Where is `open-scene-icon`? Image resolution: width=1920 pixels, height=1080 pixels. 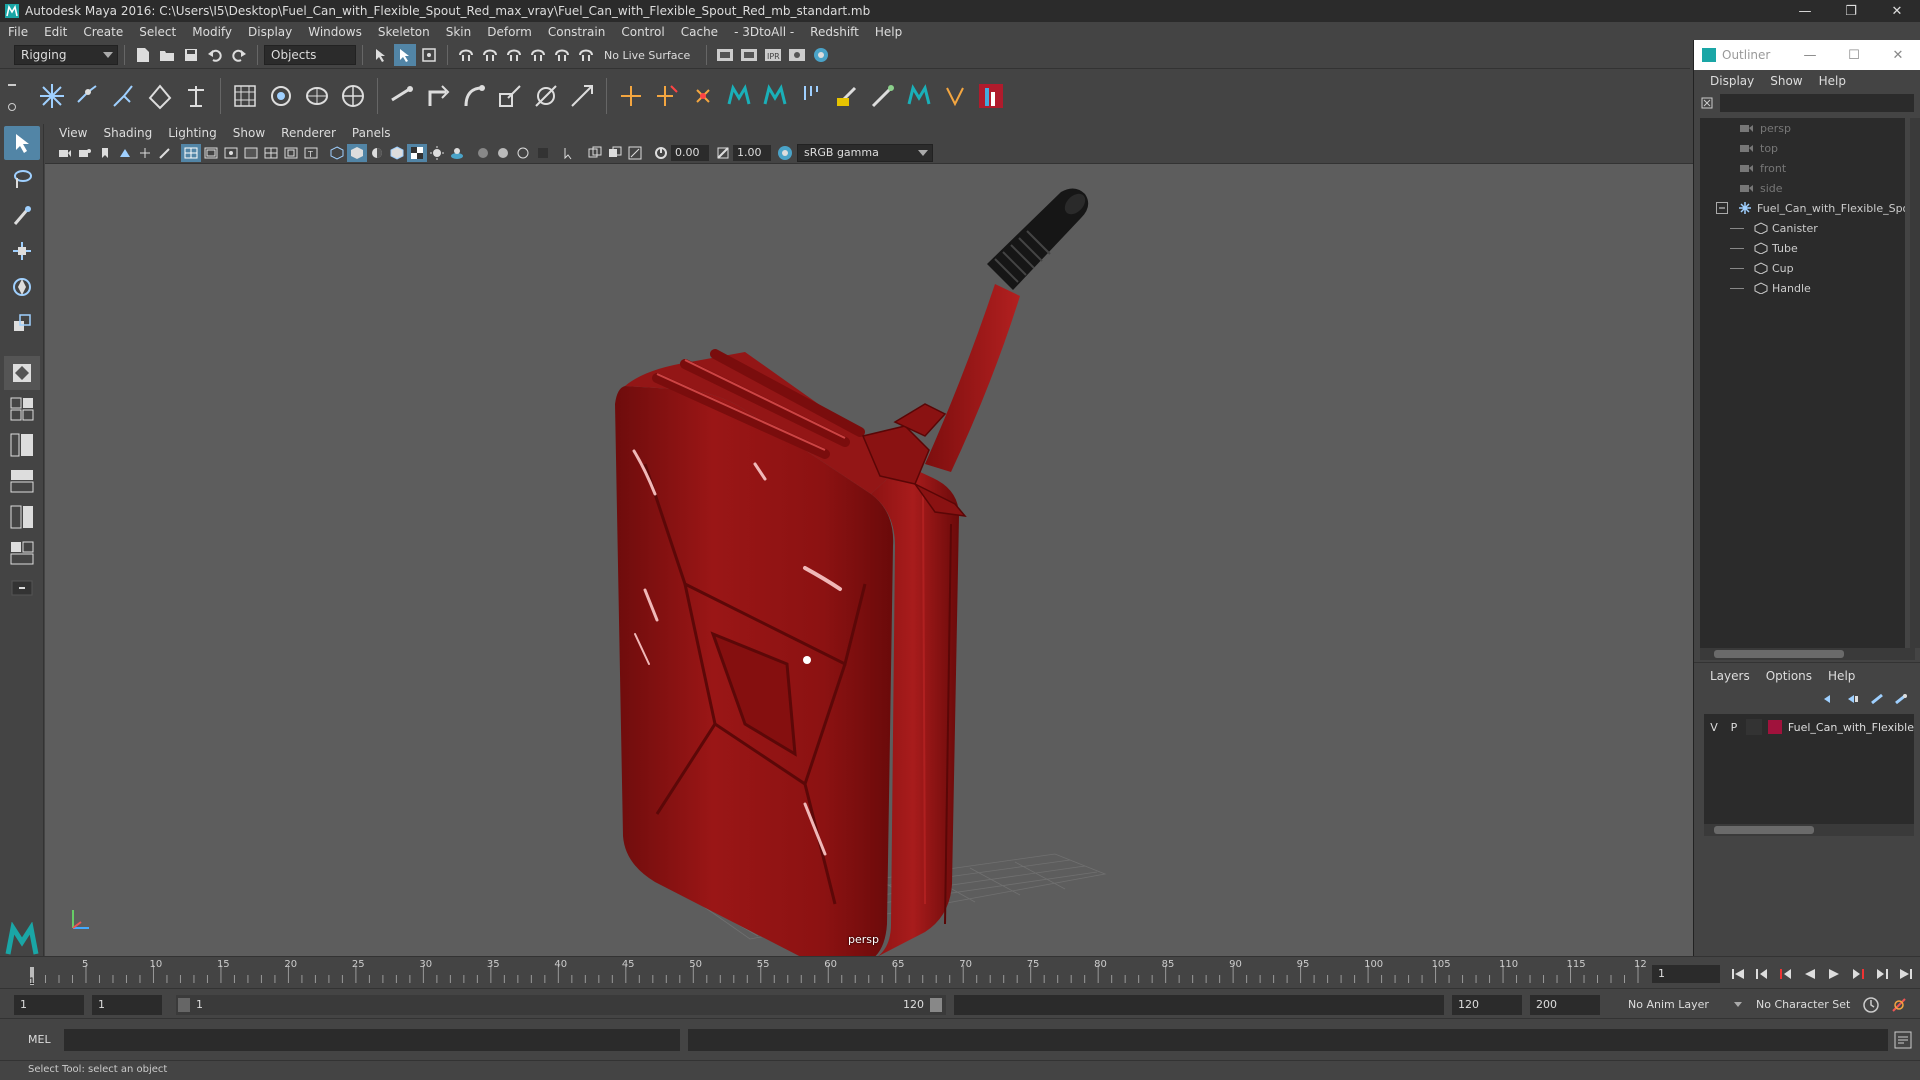
open-scene-icon is located at coordinates (167, 55).